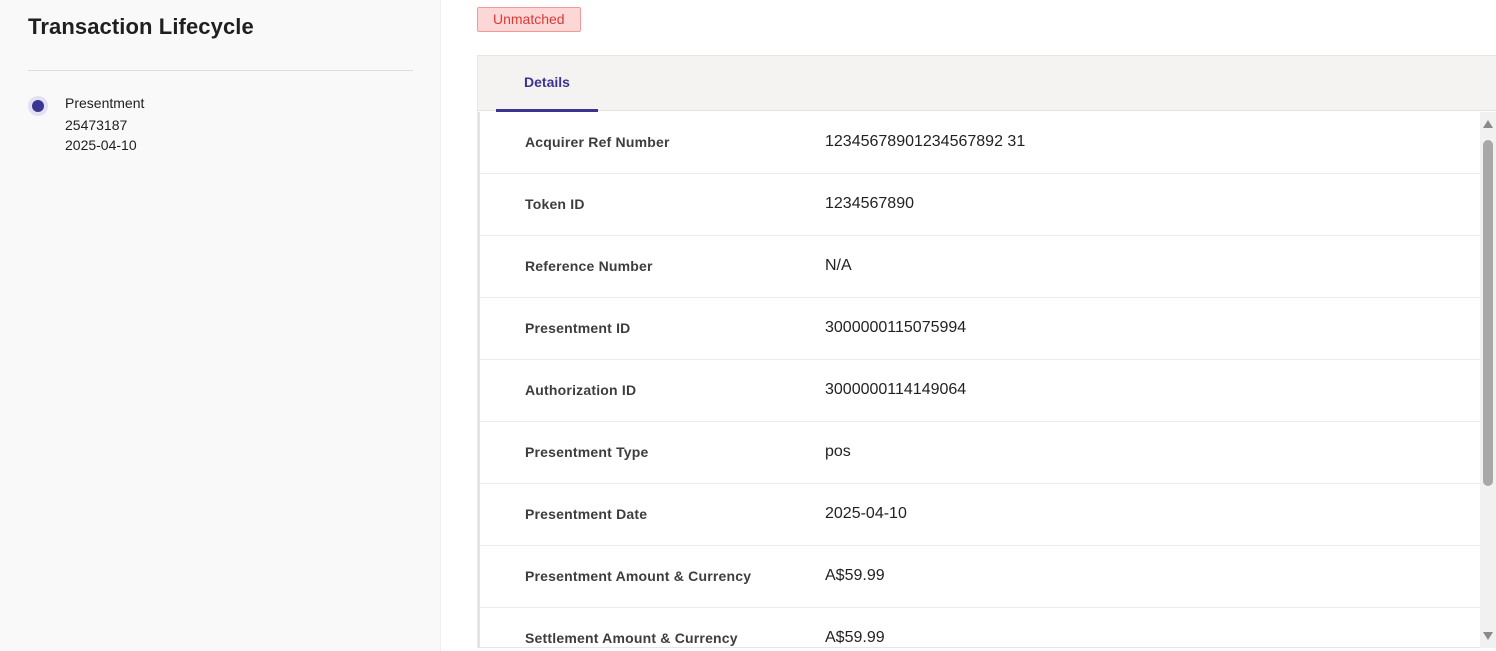 The image size is (1496, 651). Describe the element at coordinates (980, 515) in the screenshot. I see `detail-row-presentment-date: Presentment Date 2025-04-10` at that location.